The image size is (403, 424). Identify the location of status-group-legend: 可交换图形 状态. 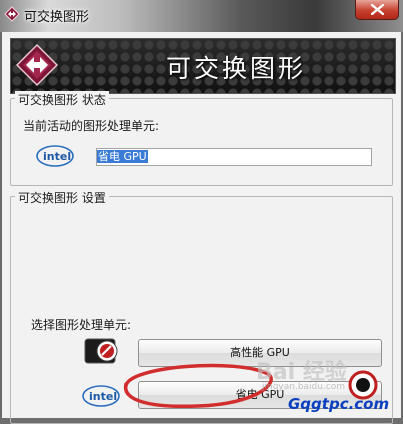
(62, 99).